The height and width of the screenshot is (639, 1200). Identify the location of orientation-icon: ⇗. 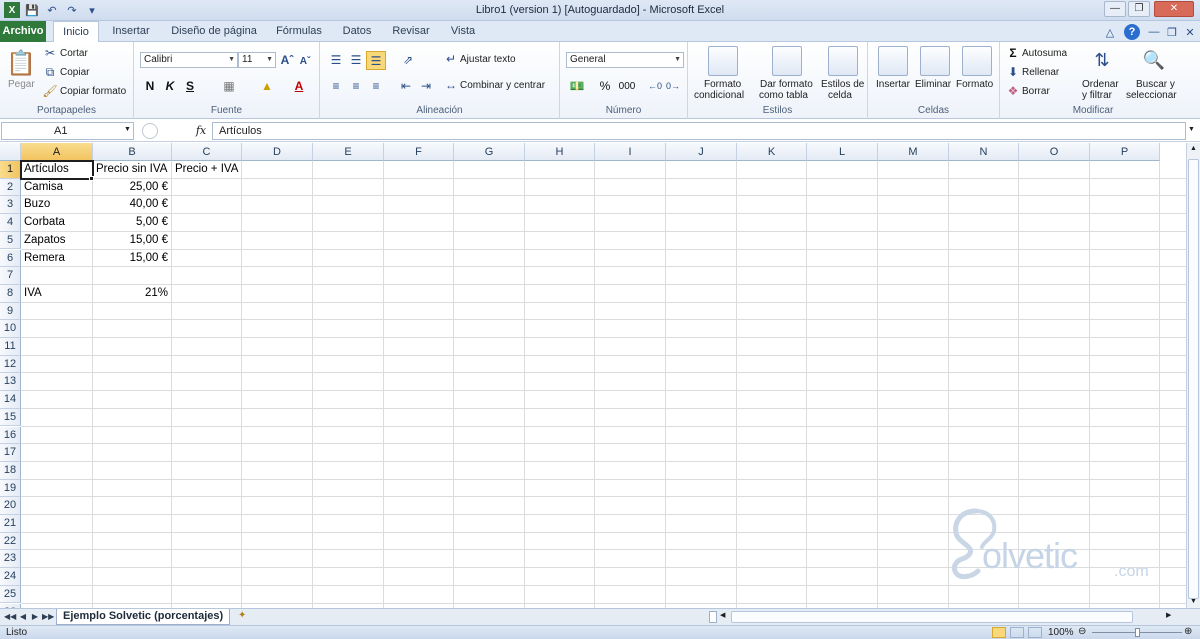
(408, 60).